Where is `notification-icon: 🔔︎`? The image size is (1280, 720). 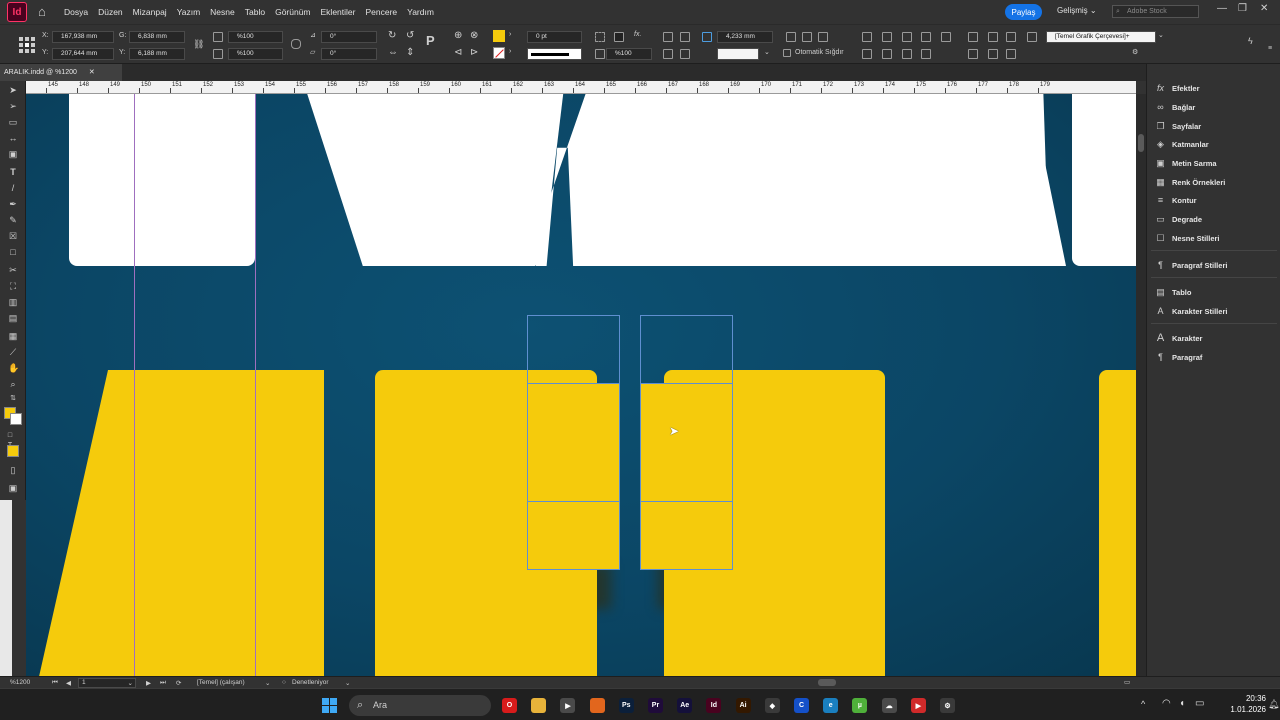
notification-icon: 🔔︎ is located at coordinates (1273, 704).